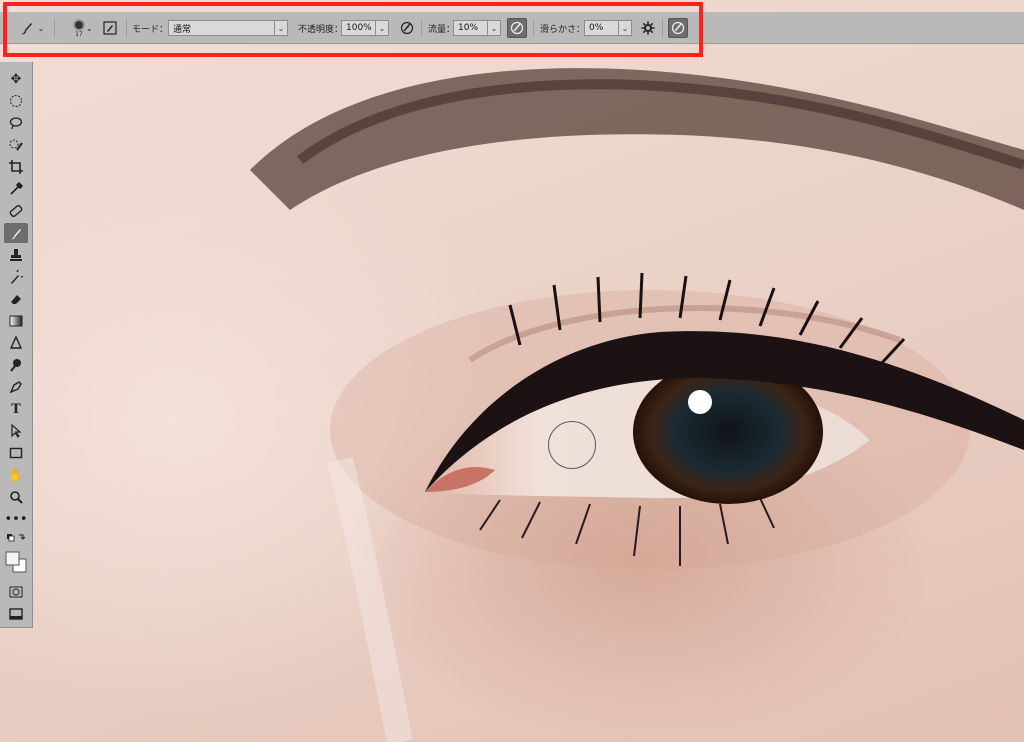 This screenshot has height=742, width=1024. I want to click on elliptical-marquee-icon, so click(16, 101).